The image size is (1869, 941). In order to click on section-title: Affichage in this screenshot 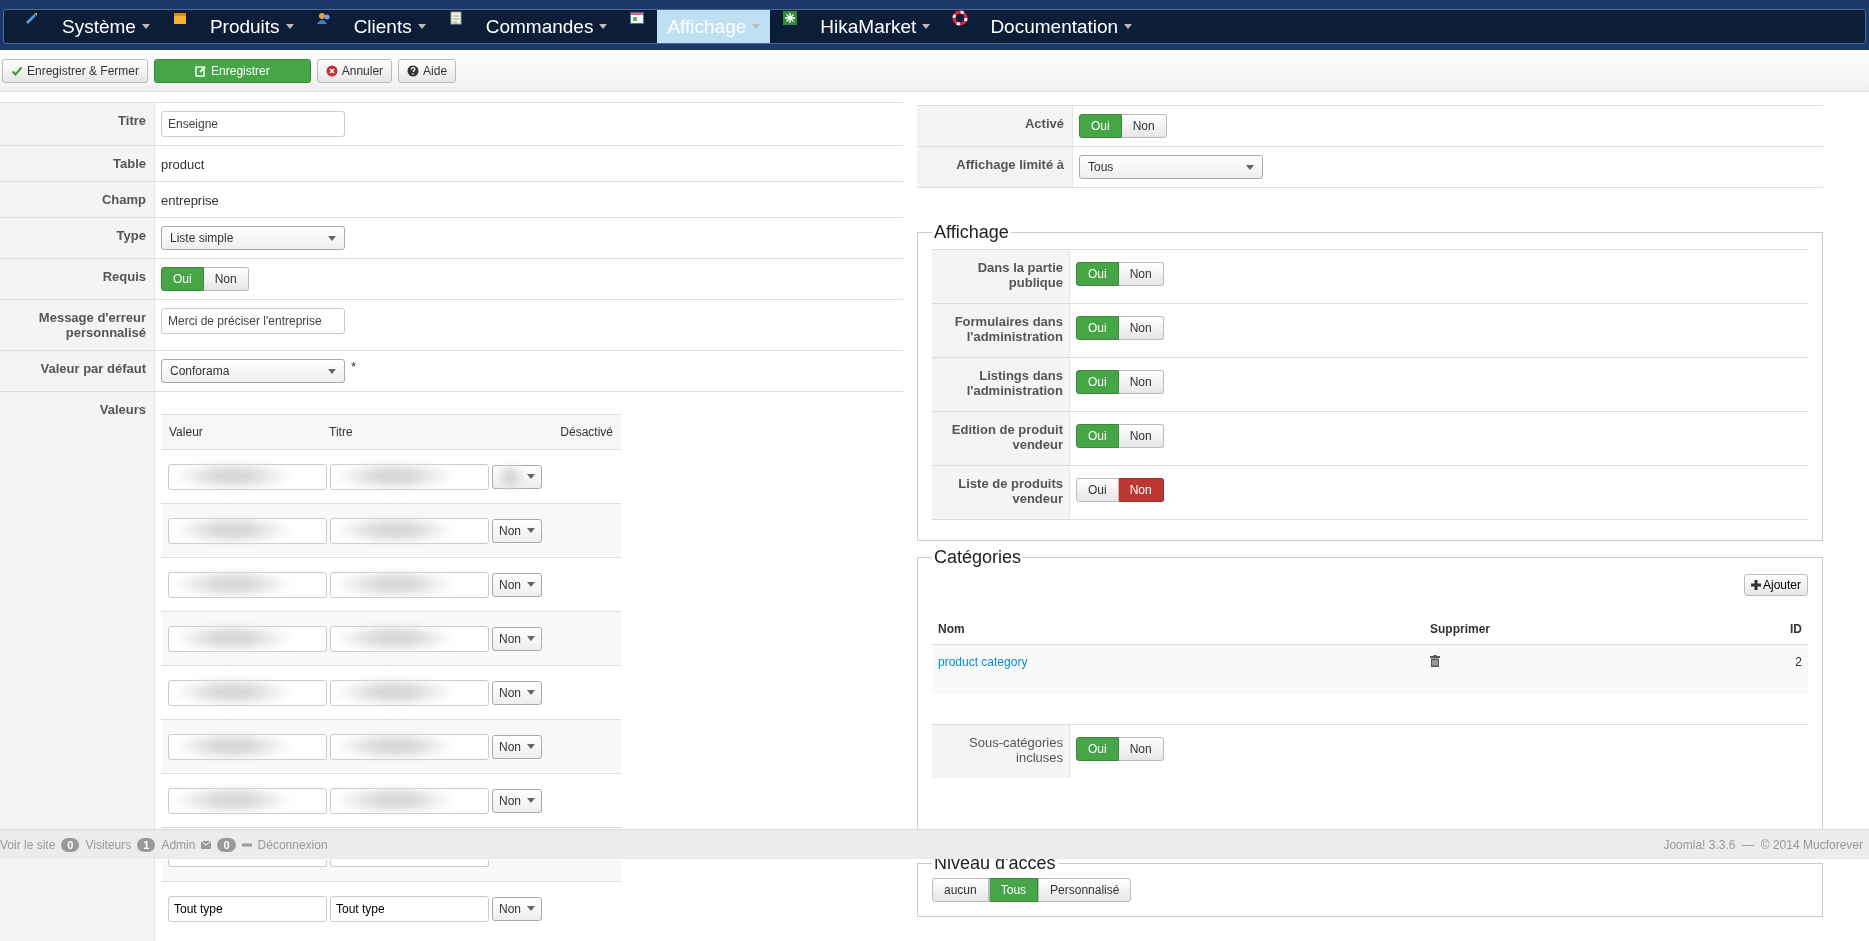, I will do `click(971, 232)`.